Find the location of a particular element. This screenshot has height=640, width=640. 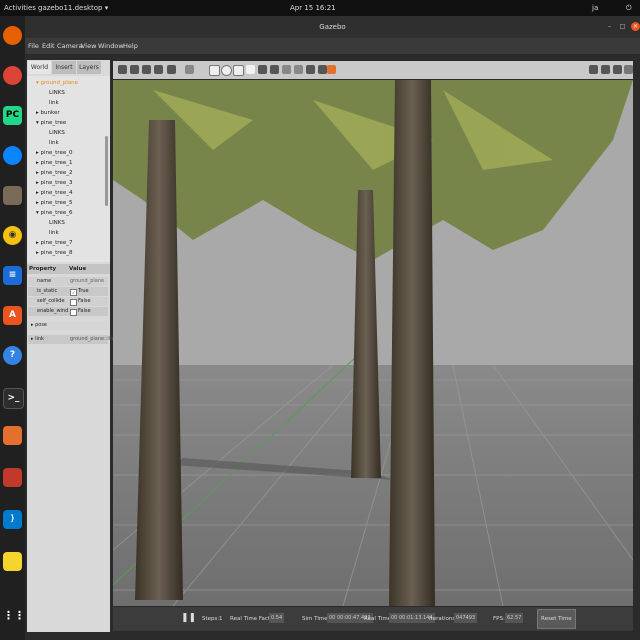

thunderbird-icon is located at coordinates (12, 155).